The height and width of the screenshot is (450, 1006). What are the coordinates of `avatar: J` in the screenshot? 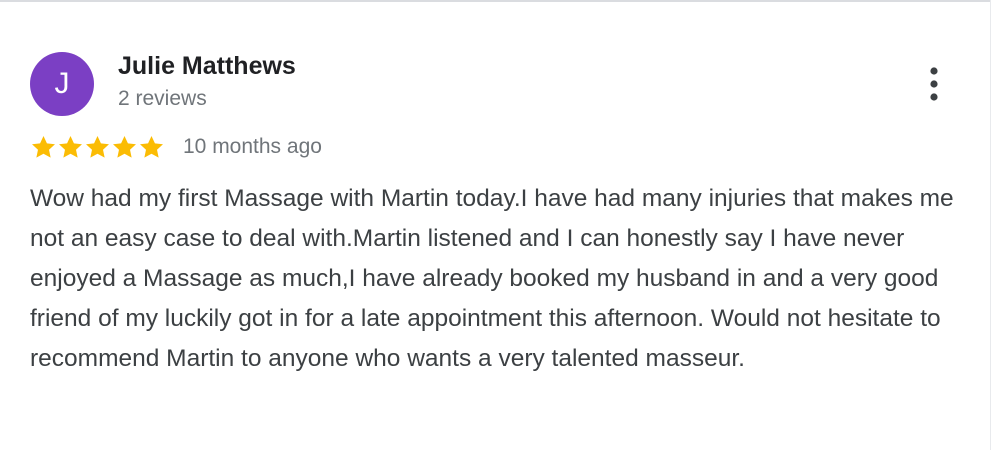 It's located at (62, 84).